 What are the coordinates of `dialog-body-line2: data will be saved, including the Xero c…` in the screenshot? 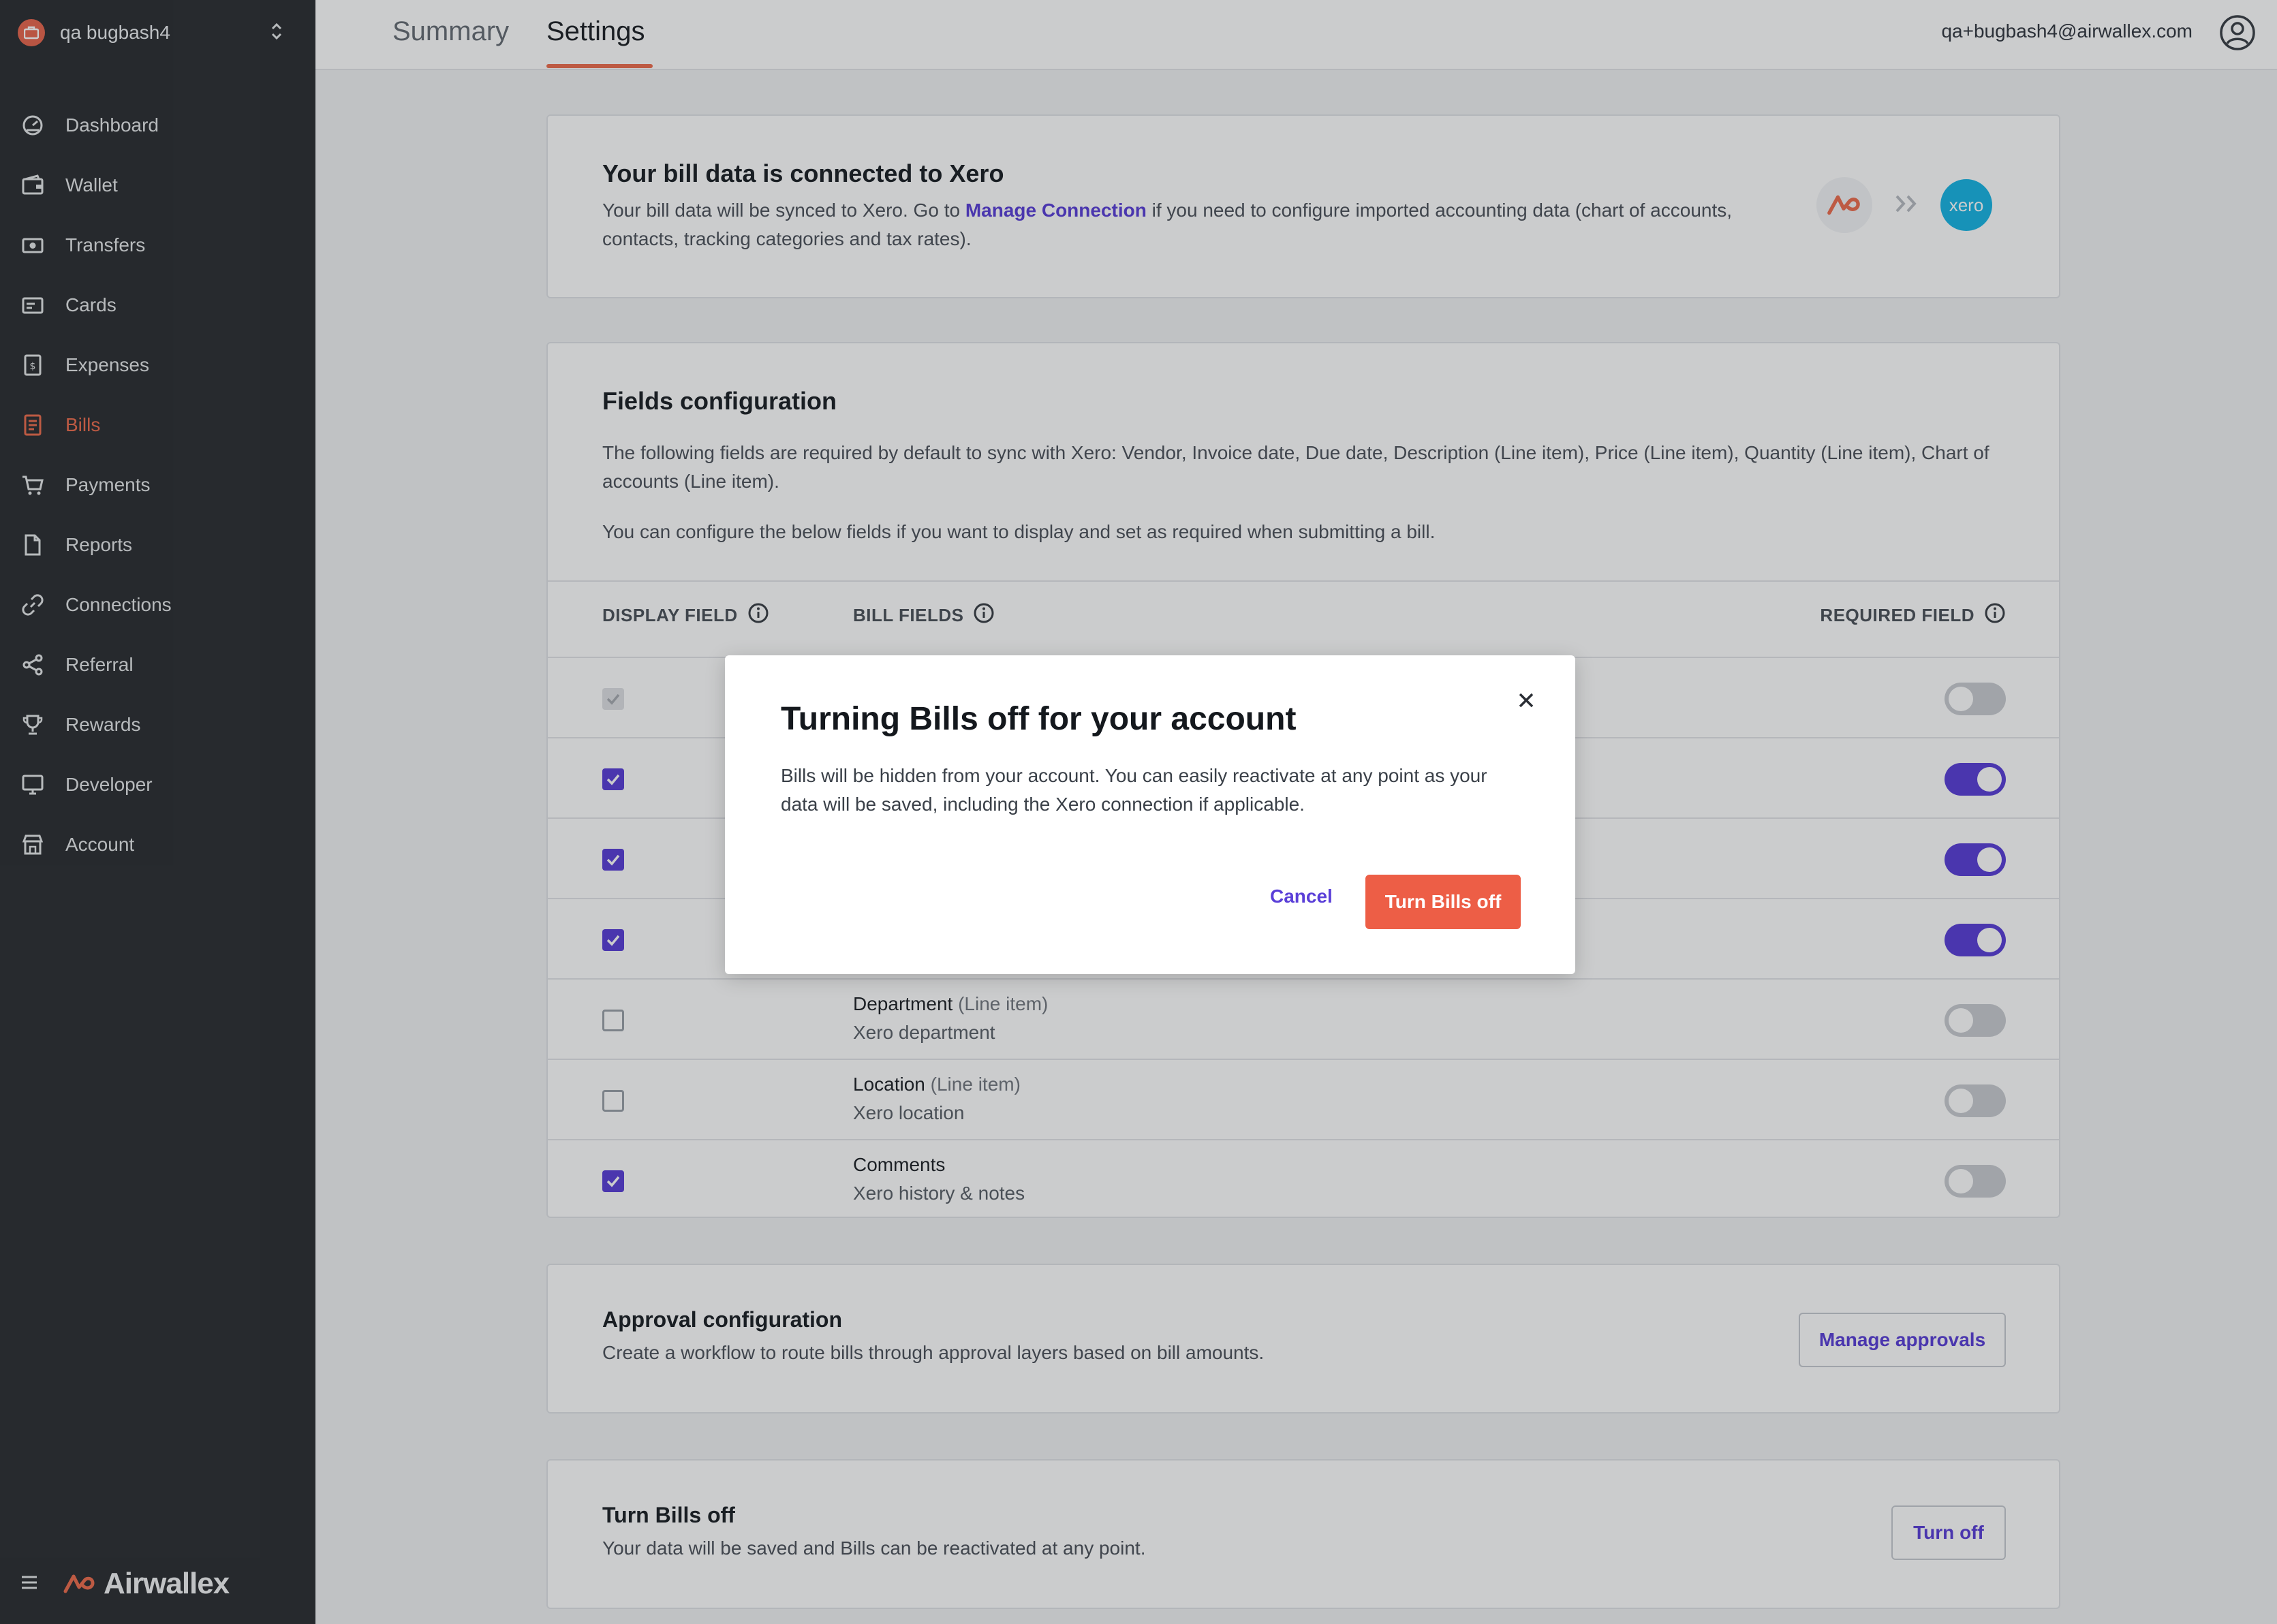 It's located at (1043, 804).